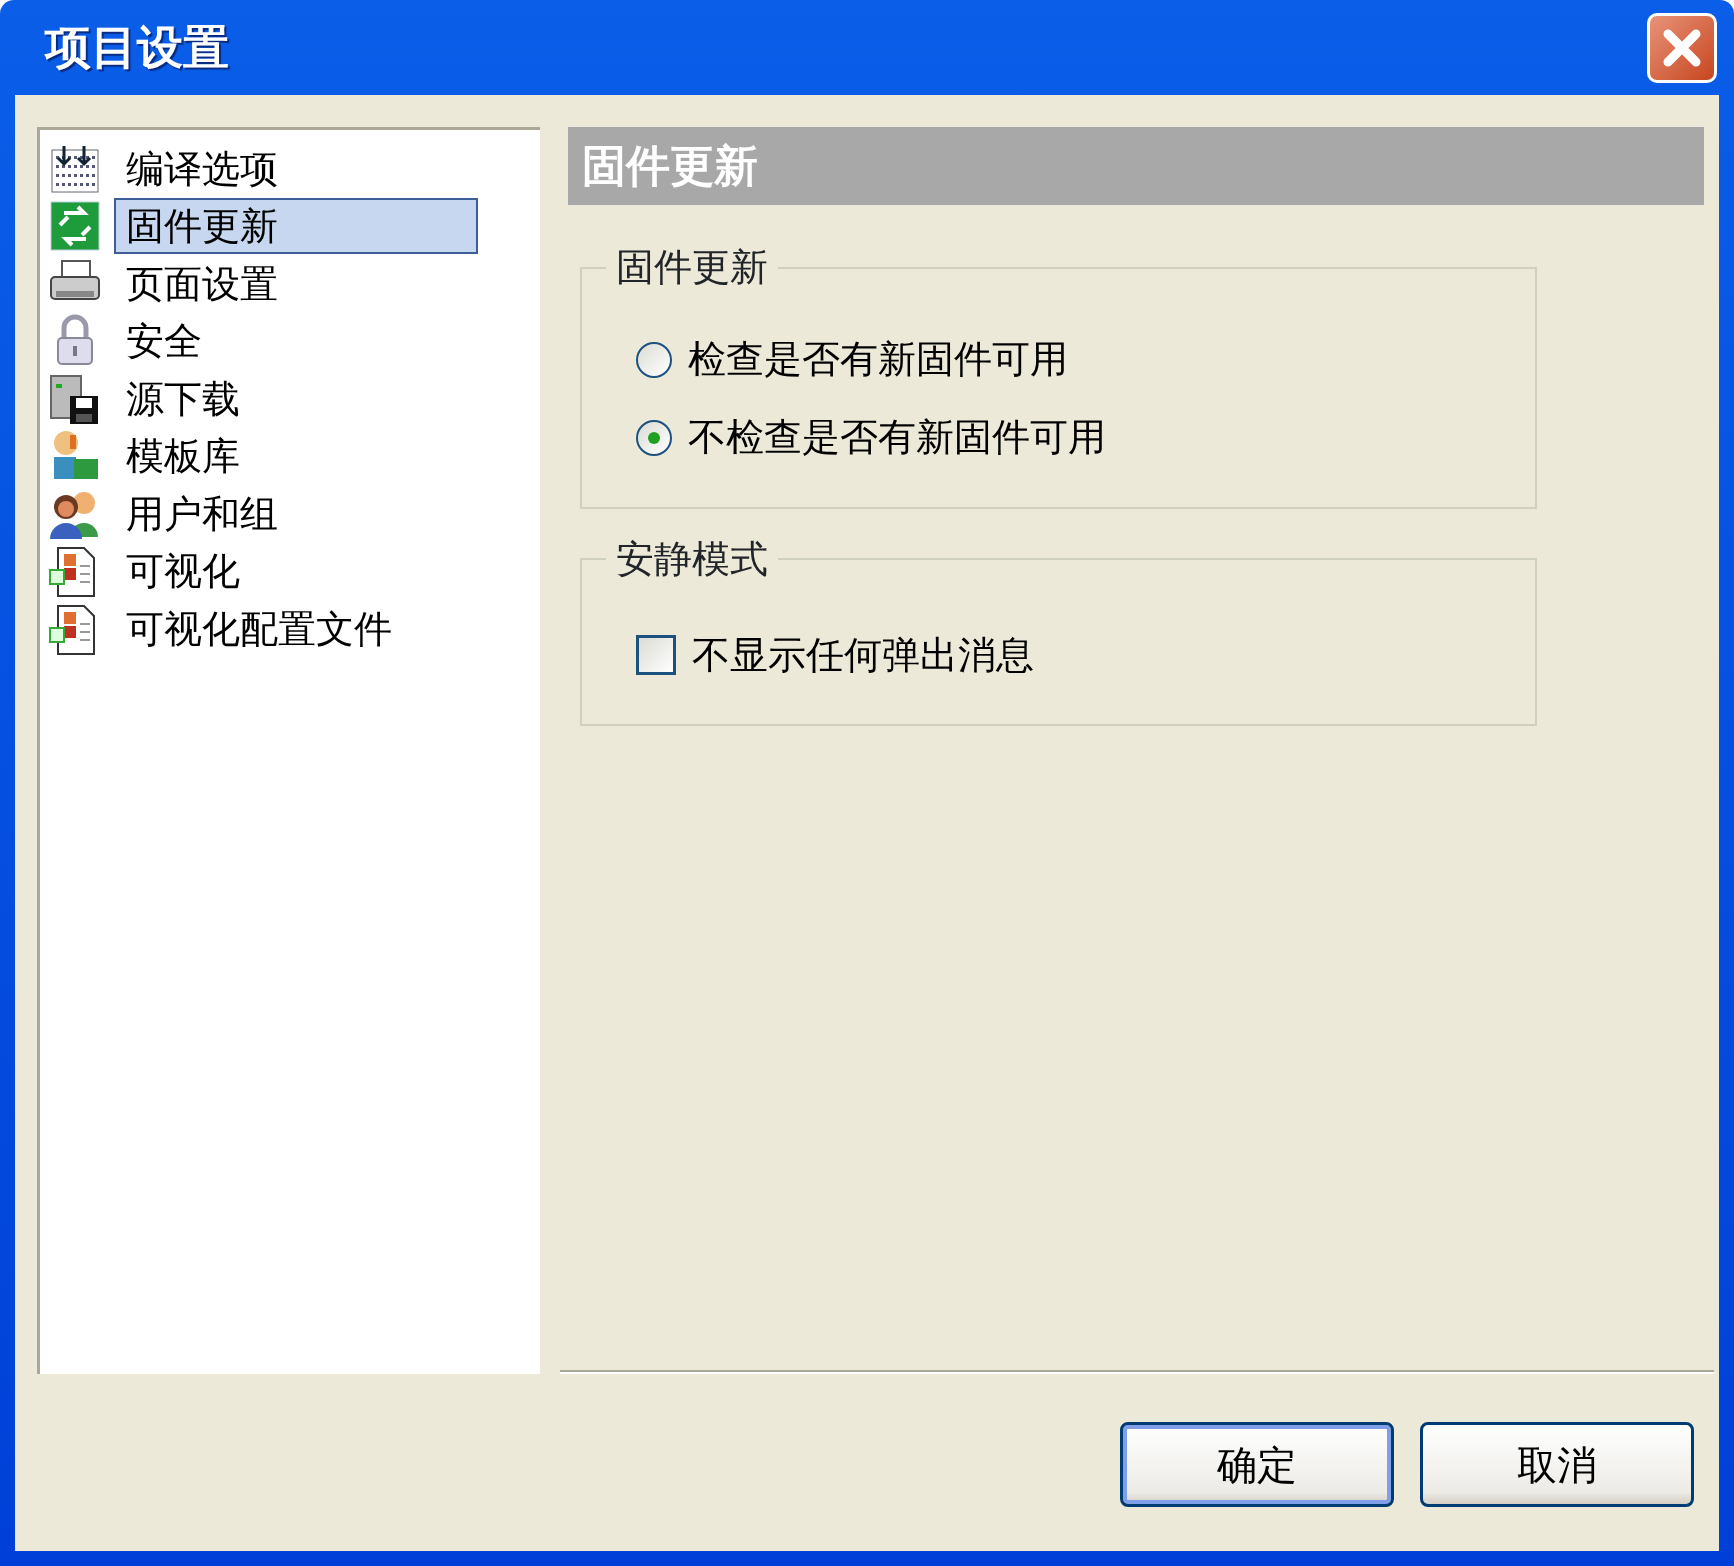  What do you see at coordinates (878, 360) in the screenshot?
I see `radio-label: 检查是否有新固件可用` at bounding box center [878, 360].